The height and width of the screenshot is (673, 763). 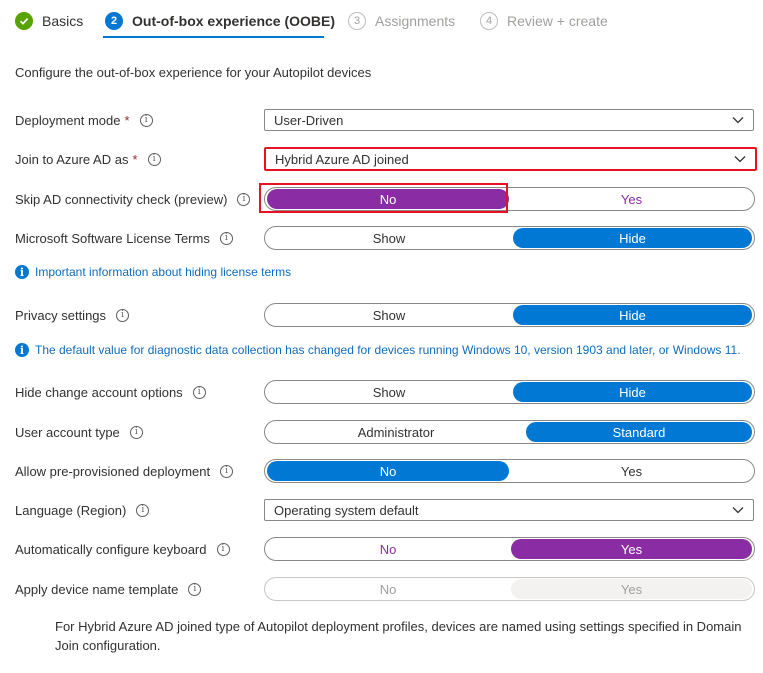 I want to click on step-assignments: 3 Assignments, so click(x=401, y=21).